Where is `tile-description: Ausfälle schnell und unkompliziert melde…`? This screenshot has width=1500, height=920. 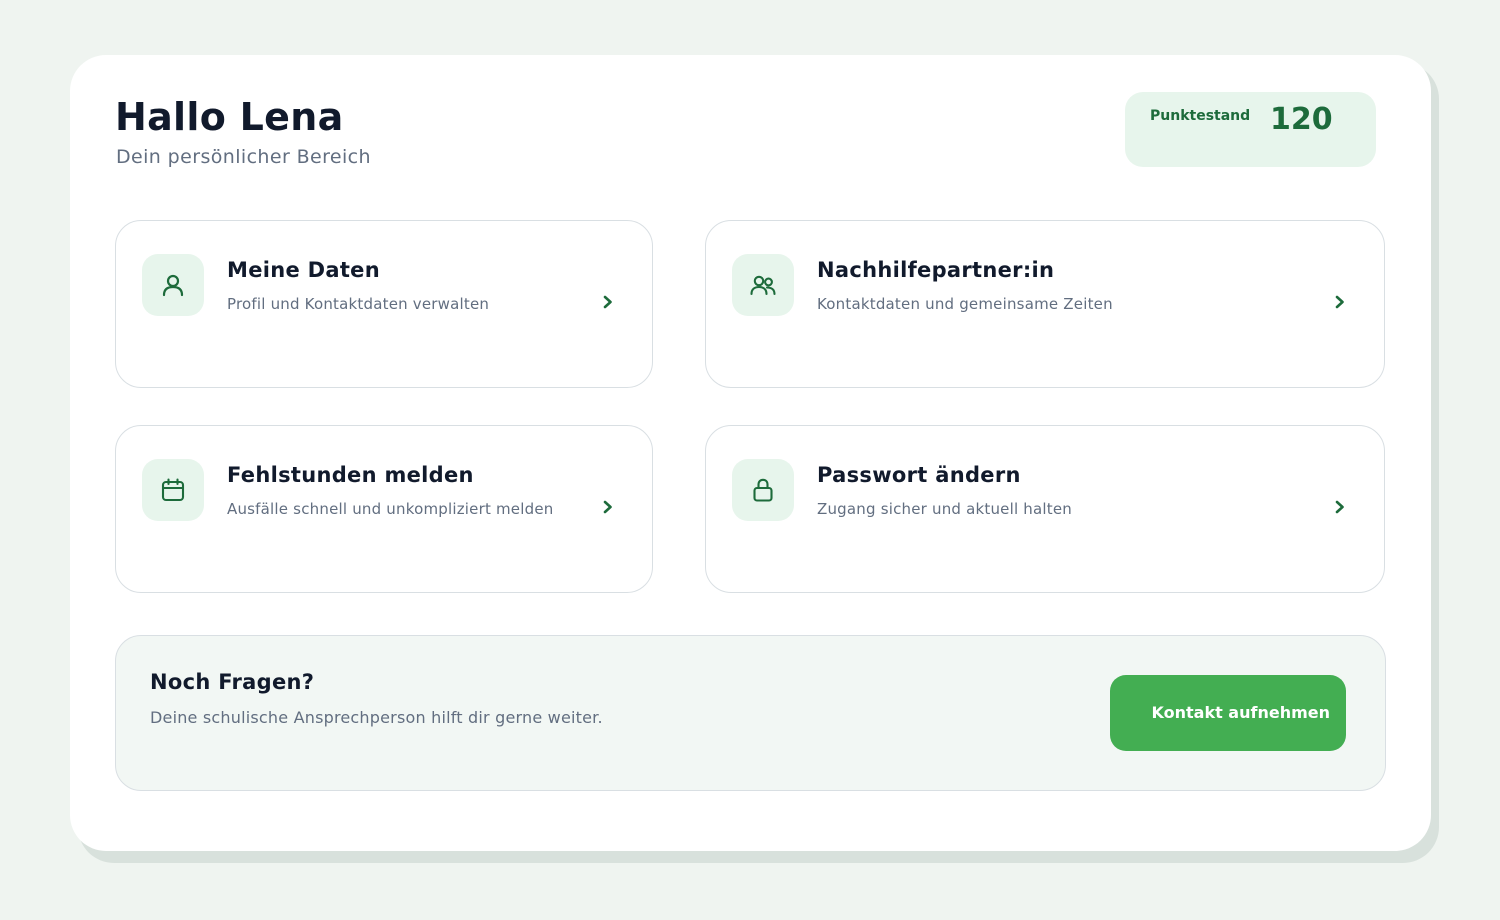
tile-description: Ausfälle schnell und unkompliziert melde… is located at coordinates (390, 509).